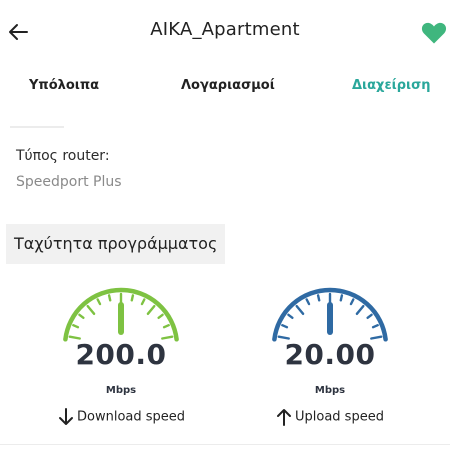 The image size is (450, 450). I want to click on page-title: AIKA_Apartment, so click(225, 29).